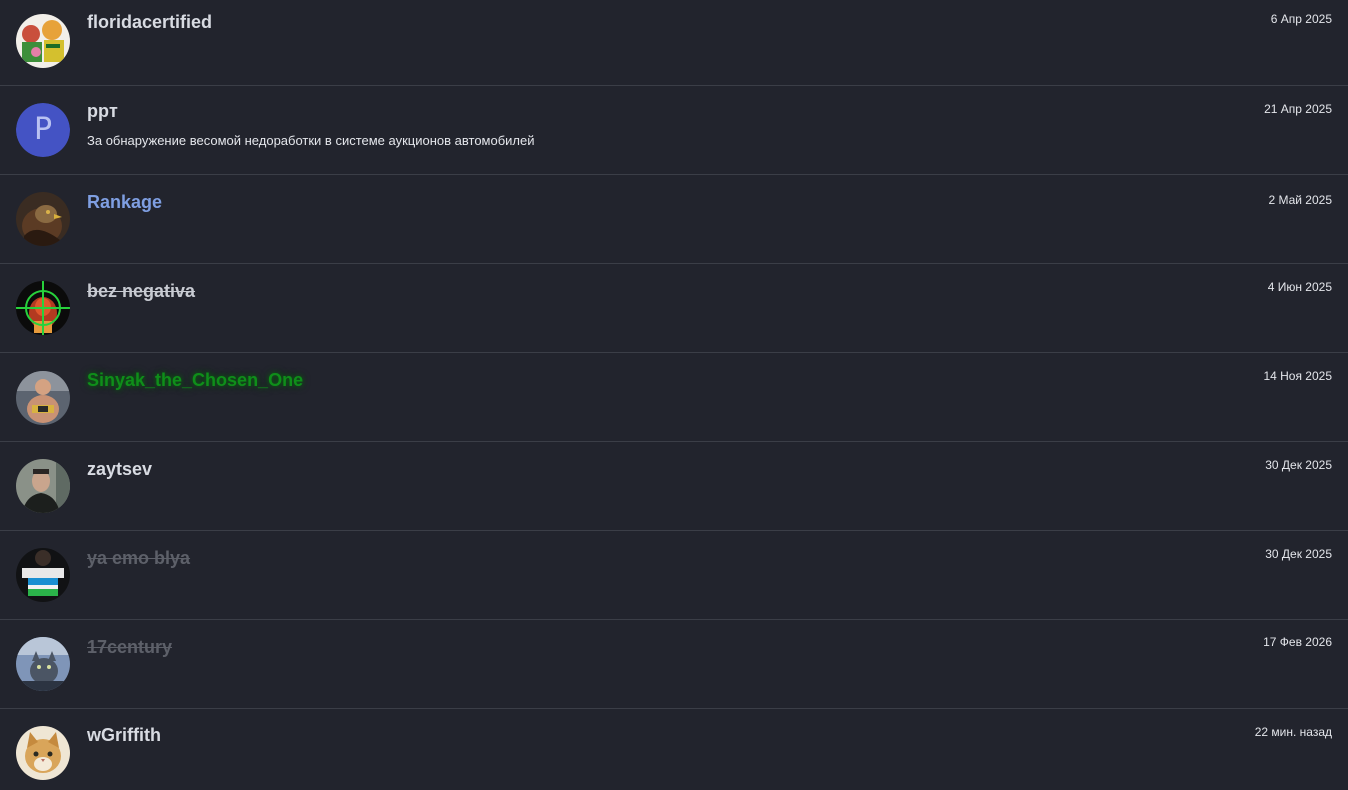 Image resolution: width=1348 pixels, height=790 pixels. What do you see at coordinates (674, 397) in the screenshot?
I see `list-item: Sinyak_the_Chosen_One 14 Ноя 2025` at bounding box center [674, 397].